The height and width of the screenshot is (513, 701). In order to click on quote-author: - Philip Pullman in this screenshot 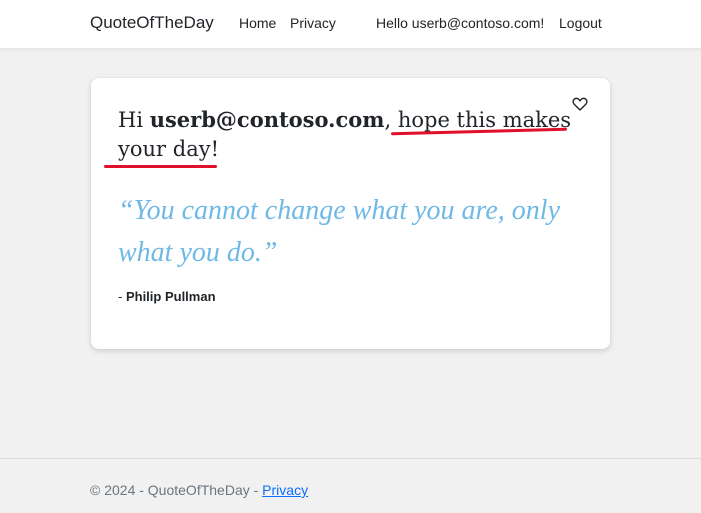, I will do `click(167, 296)`.